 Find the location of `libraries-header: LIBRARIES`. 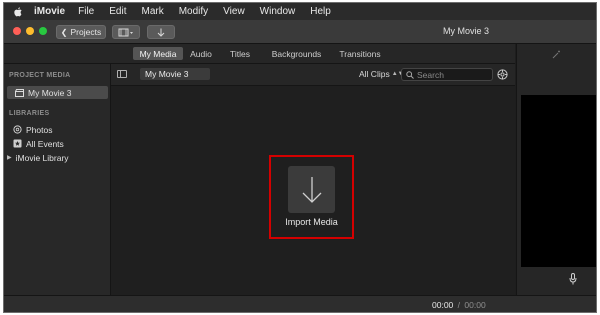

libraries-header: LIBRARIES is located at coordinates (29, 113).